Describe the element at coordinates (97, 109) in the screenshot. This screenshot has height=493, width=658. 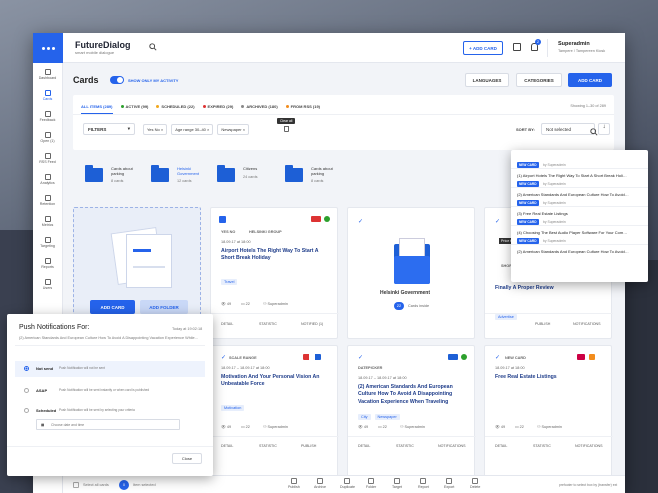
I see `tab: ALL ITEMS (289)` at that location.